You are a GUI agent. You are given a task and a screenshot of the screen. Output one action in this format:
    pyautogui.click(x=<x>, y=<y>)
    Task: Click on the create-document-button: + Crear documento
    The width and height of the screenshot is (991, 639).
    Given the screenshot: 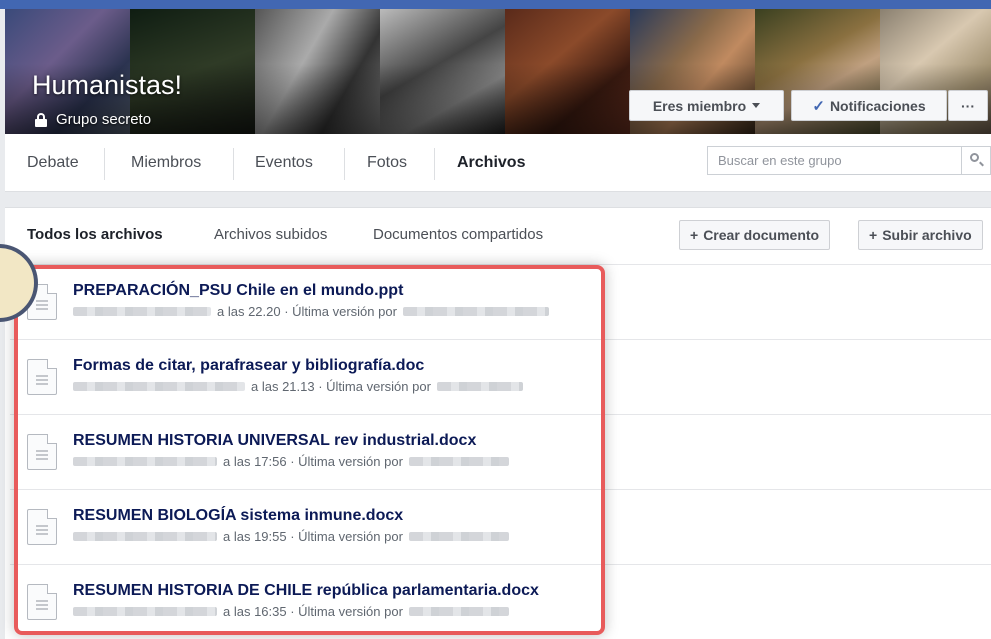 What is the action you would take?
    pyautogui.click(x=755, y=235)
    